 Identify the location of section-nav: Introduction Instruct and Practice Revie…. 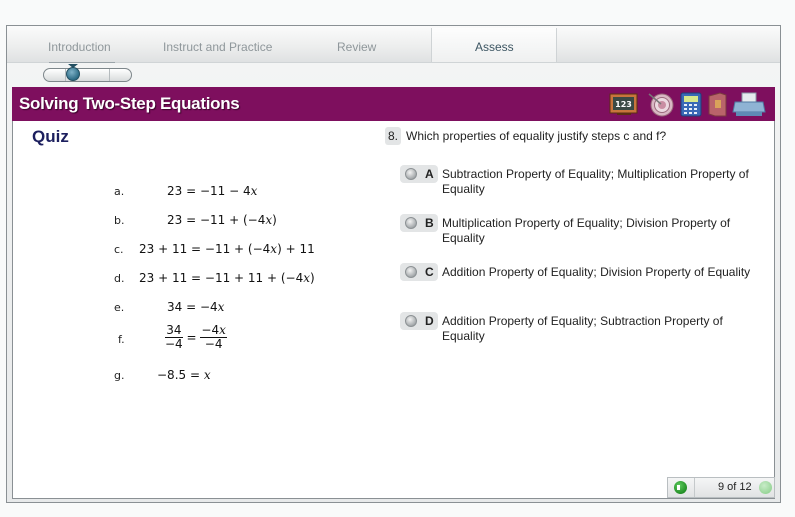
(393, 44).